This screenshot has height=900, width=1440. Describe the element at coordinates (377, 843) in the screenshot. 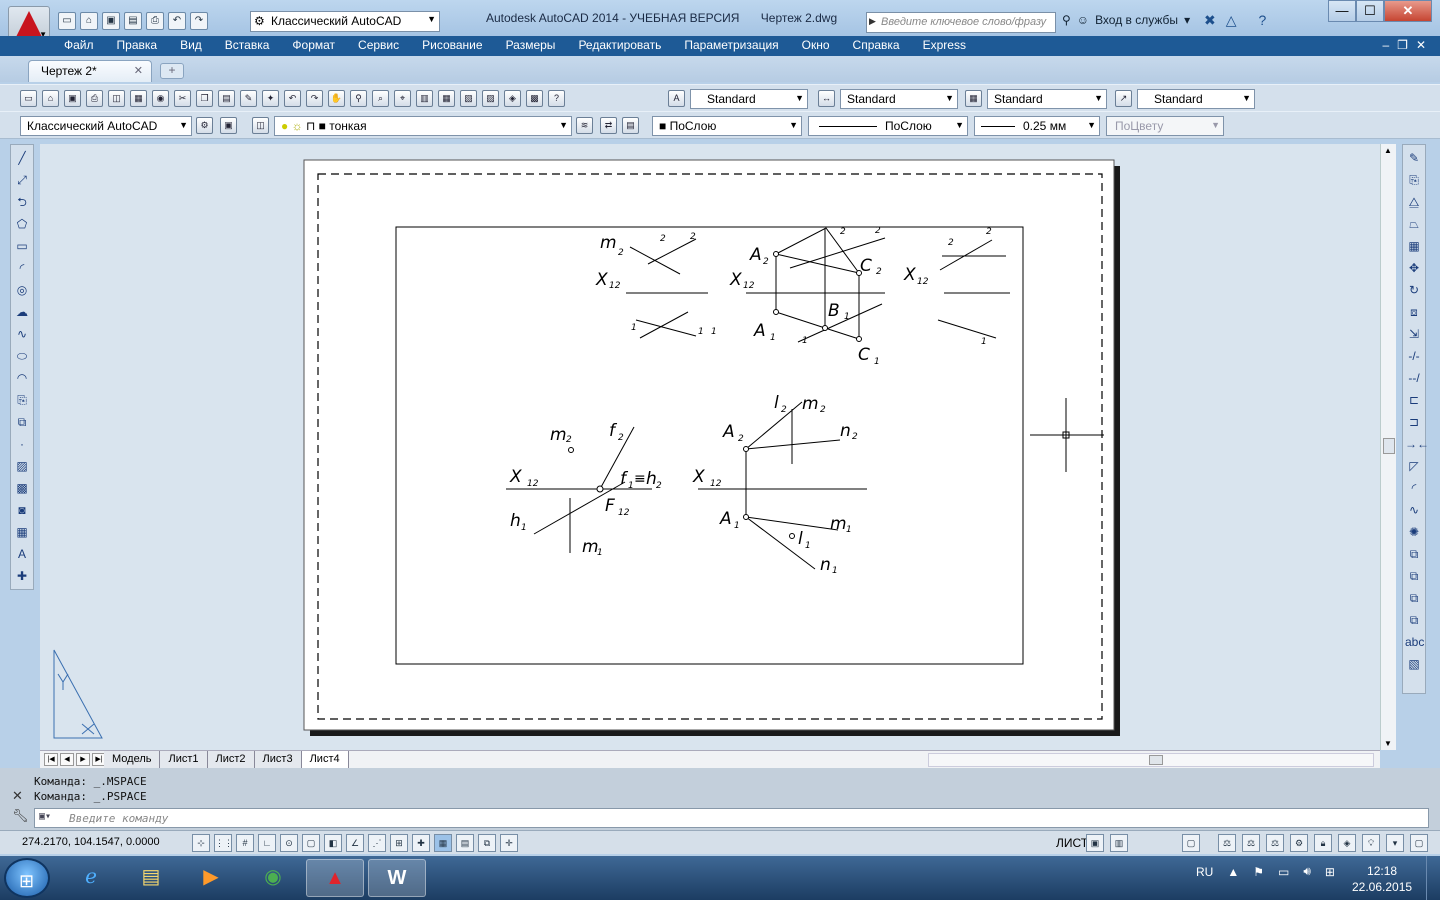

I see `dynamic-ucs-icon: ⋰` at that location.